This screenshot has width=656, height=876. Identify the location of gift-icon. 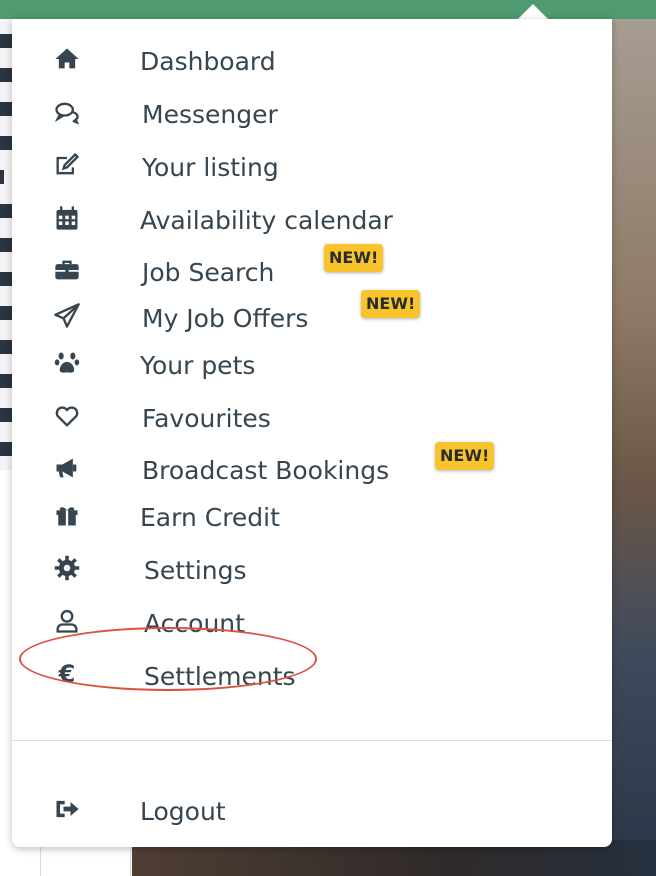
(67, 515).